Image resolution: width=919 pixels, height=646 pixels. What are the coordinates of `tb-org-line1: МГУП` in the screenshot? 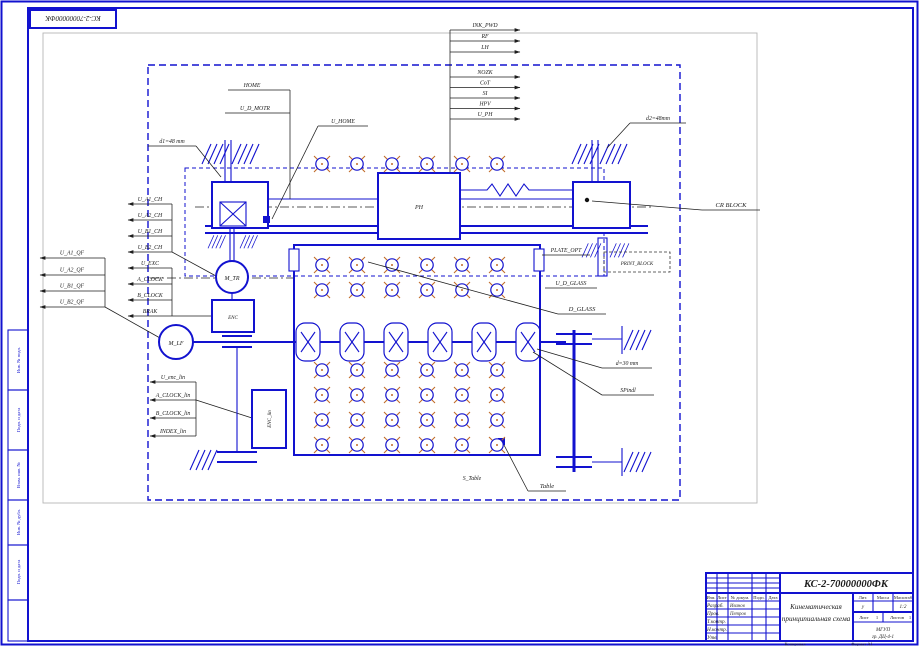 It's located at (882, 630).